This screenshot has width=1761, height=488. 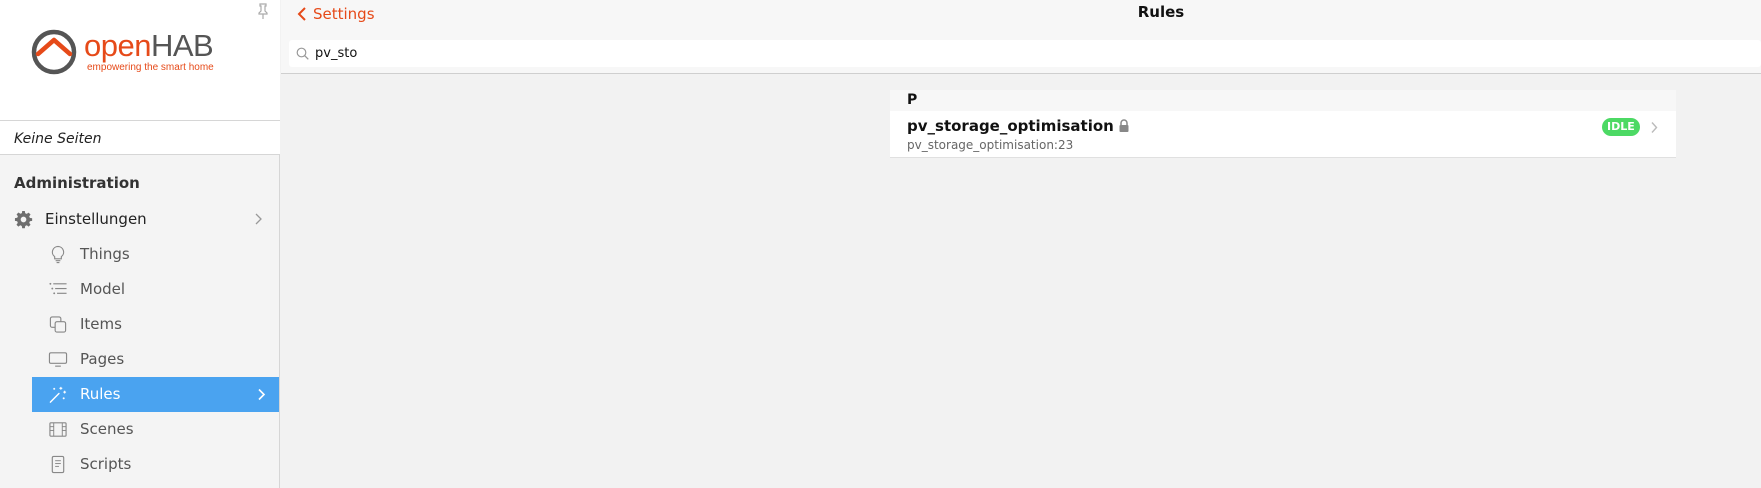 I want to click on items-squares-icon, so click(x=58, y=324).